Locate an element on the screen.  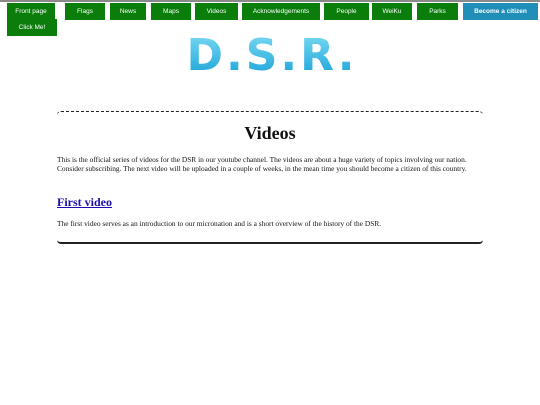
nav-front-page: Front page is located at coordinates (31, 11).